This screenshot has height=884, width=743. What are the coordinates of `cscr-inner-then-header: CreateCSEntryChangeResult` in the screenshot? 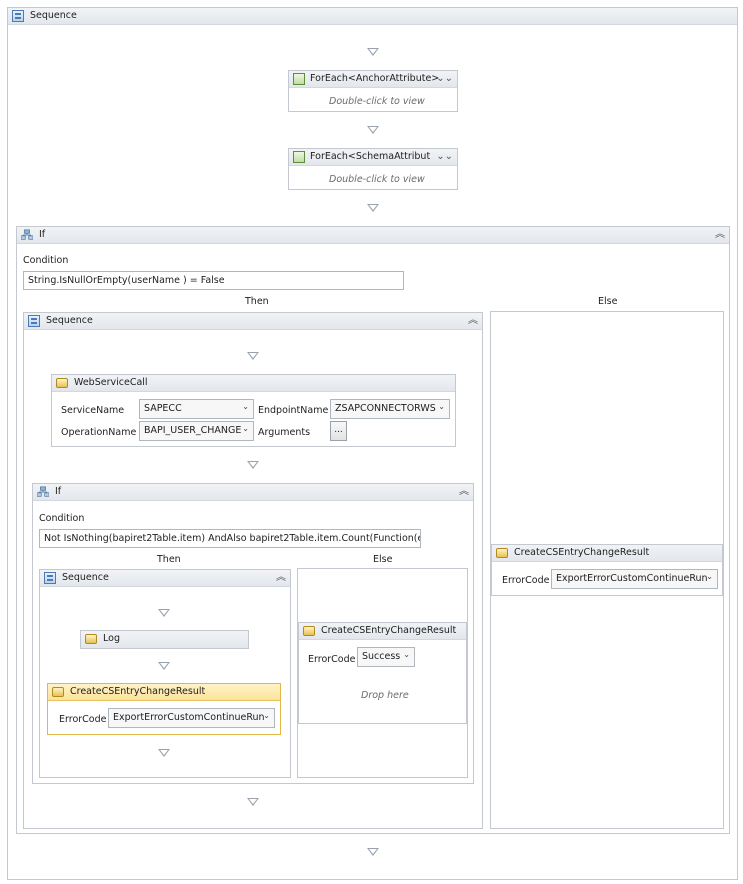 It's located at (164, 692).